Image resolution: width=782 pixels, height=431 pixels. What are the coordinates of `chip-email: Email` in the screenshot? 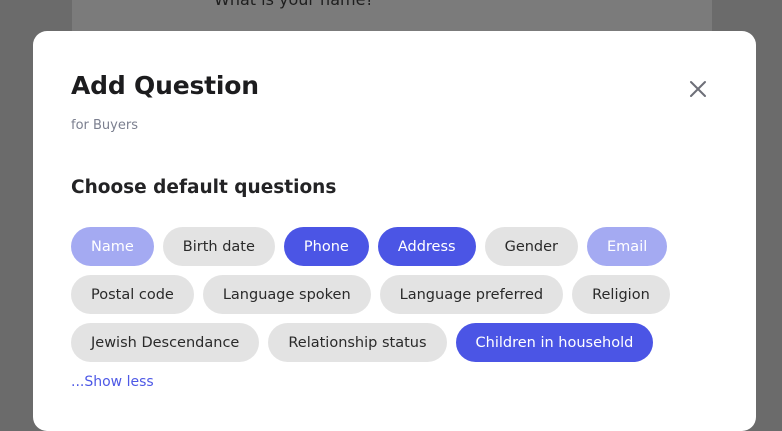 It's located at (627, 246).